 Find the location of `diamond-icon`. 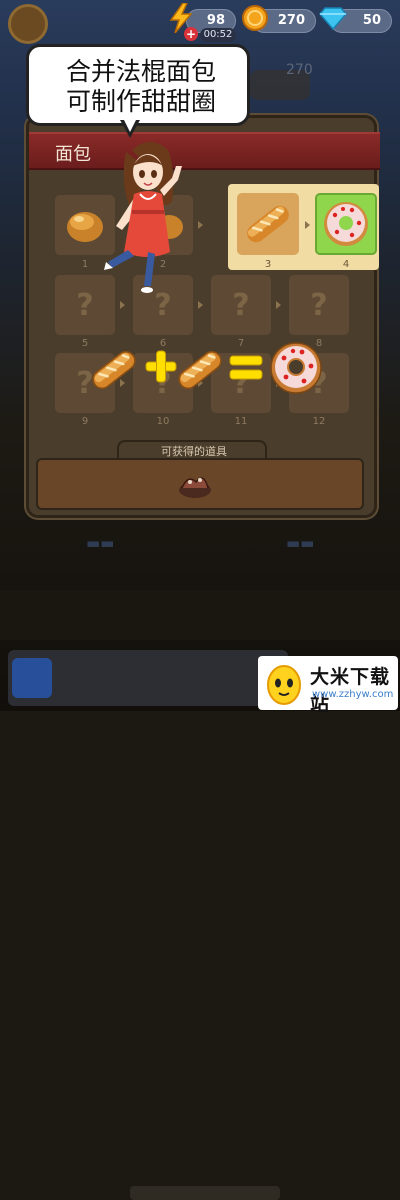

diamond-icon is located at coordinates (333, 18).